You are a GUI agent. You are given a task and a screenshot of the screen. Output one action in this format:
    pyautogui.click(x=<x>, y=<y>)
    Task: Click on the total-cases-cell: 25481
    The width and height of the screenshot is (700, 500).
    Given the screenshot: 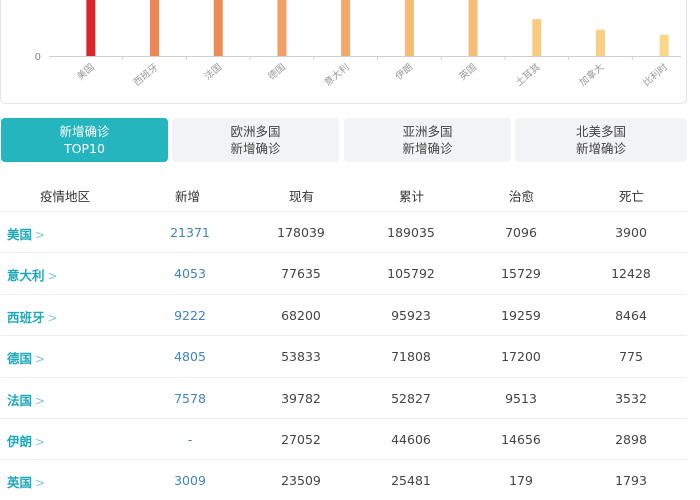 What is the action you would take?
    pyautogui.click(x=411, y=481)
    